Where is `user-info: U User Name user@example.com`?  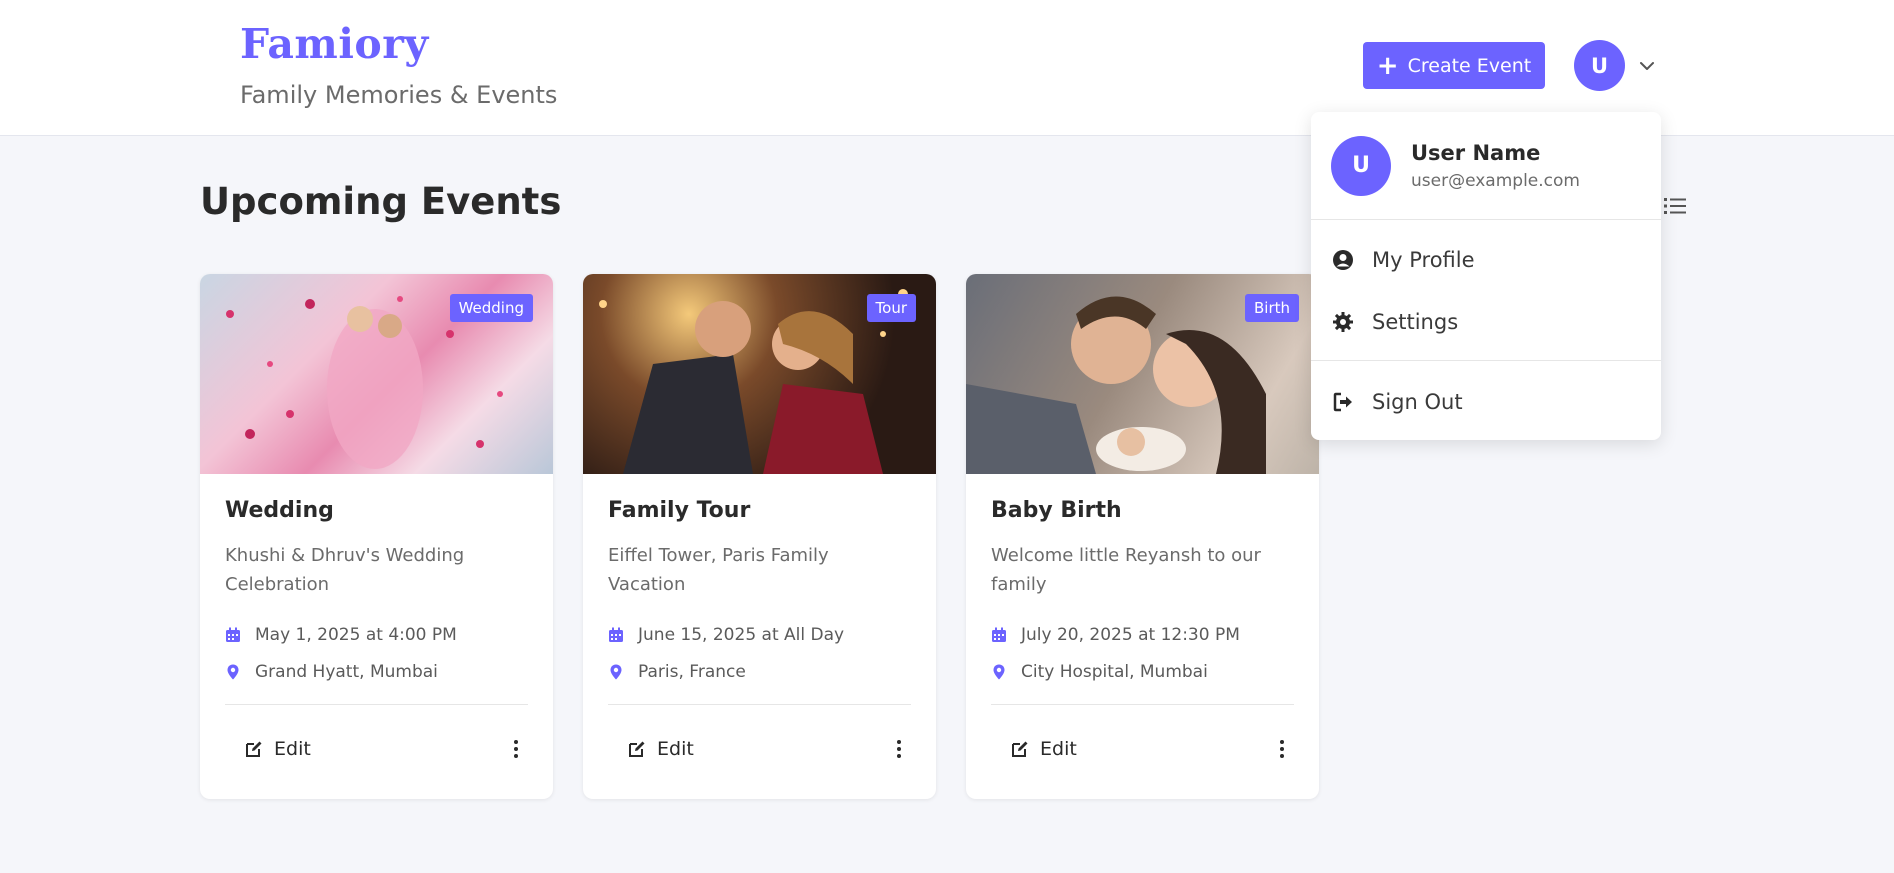
user-info: U User Name user@example.com is located at coordinates (1486, 166).